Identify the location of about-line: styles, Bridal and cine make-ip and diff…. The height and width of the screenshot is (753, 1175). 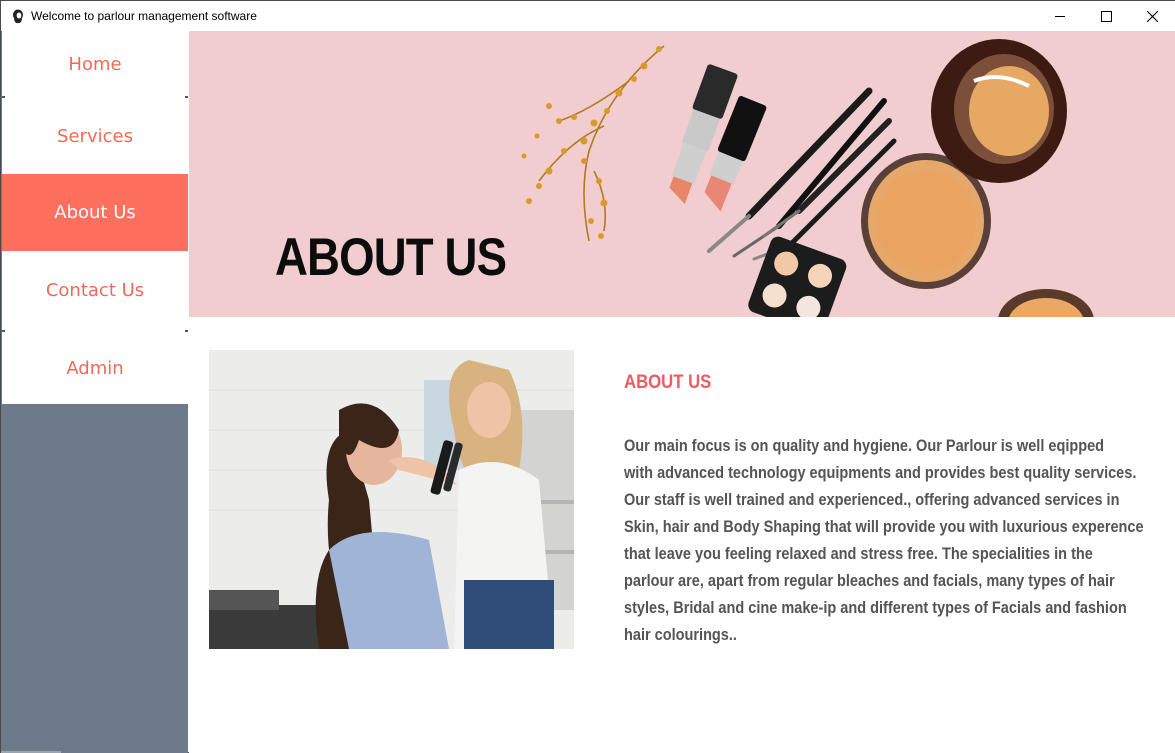
(875, 608).